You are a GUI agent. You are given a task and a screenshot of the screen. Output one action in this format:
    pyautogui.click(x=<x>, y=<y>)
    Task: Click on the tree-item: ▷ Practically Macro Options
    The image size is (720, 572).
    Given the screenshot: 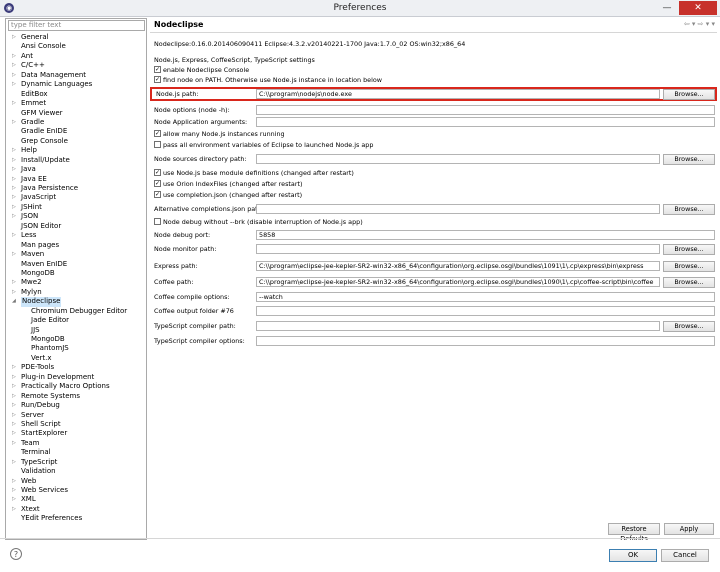 What is the action you would take?
    pyautogui.click(x=76, y=386)
    